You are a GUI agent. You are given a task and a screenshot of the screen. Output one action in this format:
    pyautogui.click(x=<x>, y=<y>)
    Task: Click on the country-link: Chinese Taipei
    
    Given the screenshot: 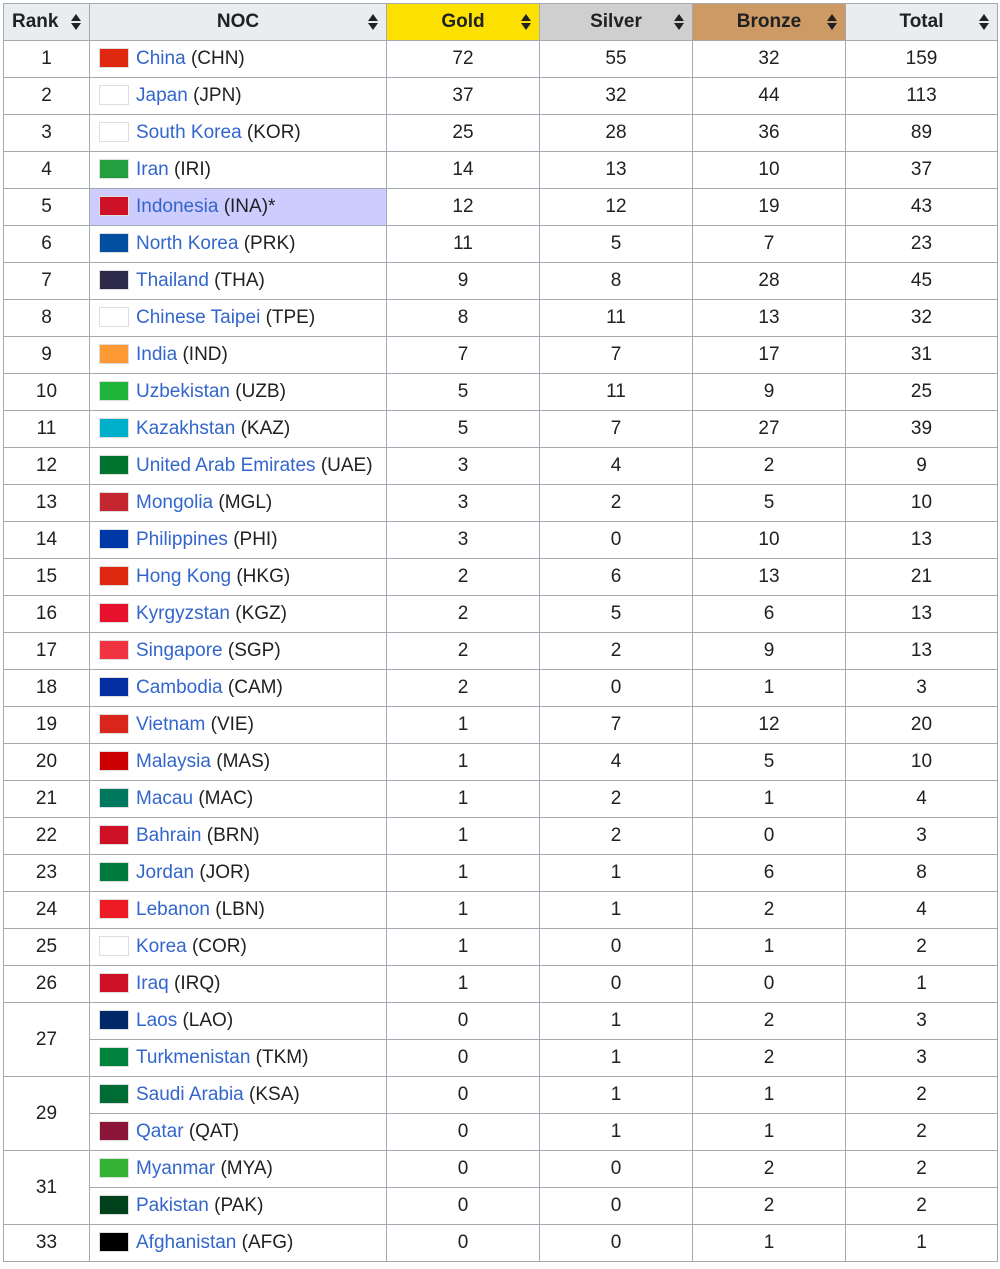 What is the action you would take?
    pyautogui.click(x=198, y=317)
    